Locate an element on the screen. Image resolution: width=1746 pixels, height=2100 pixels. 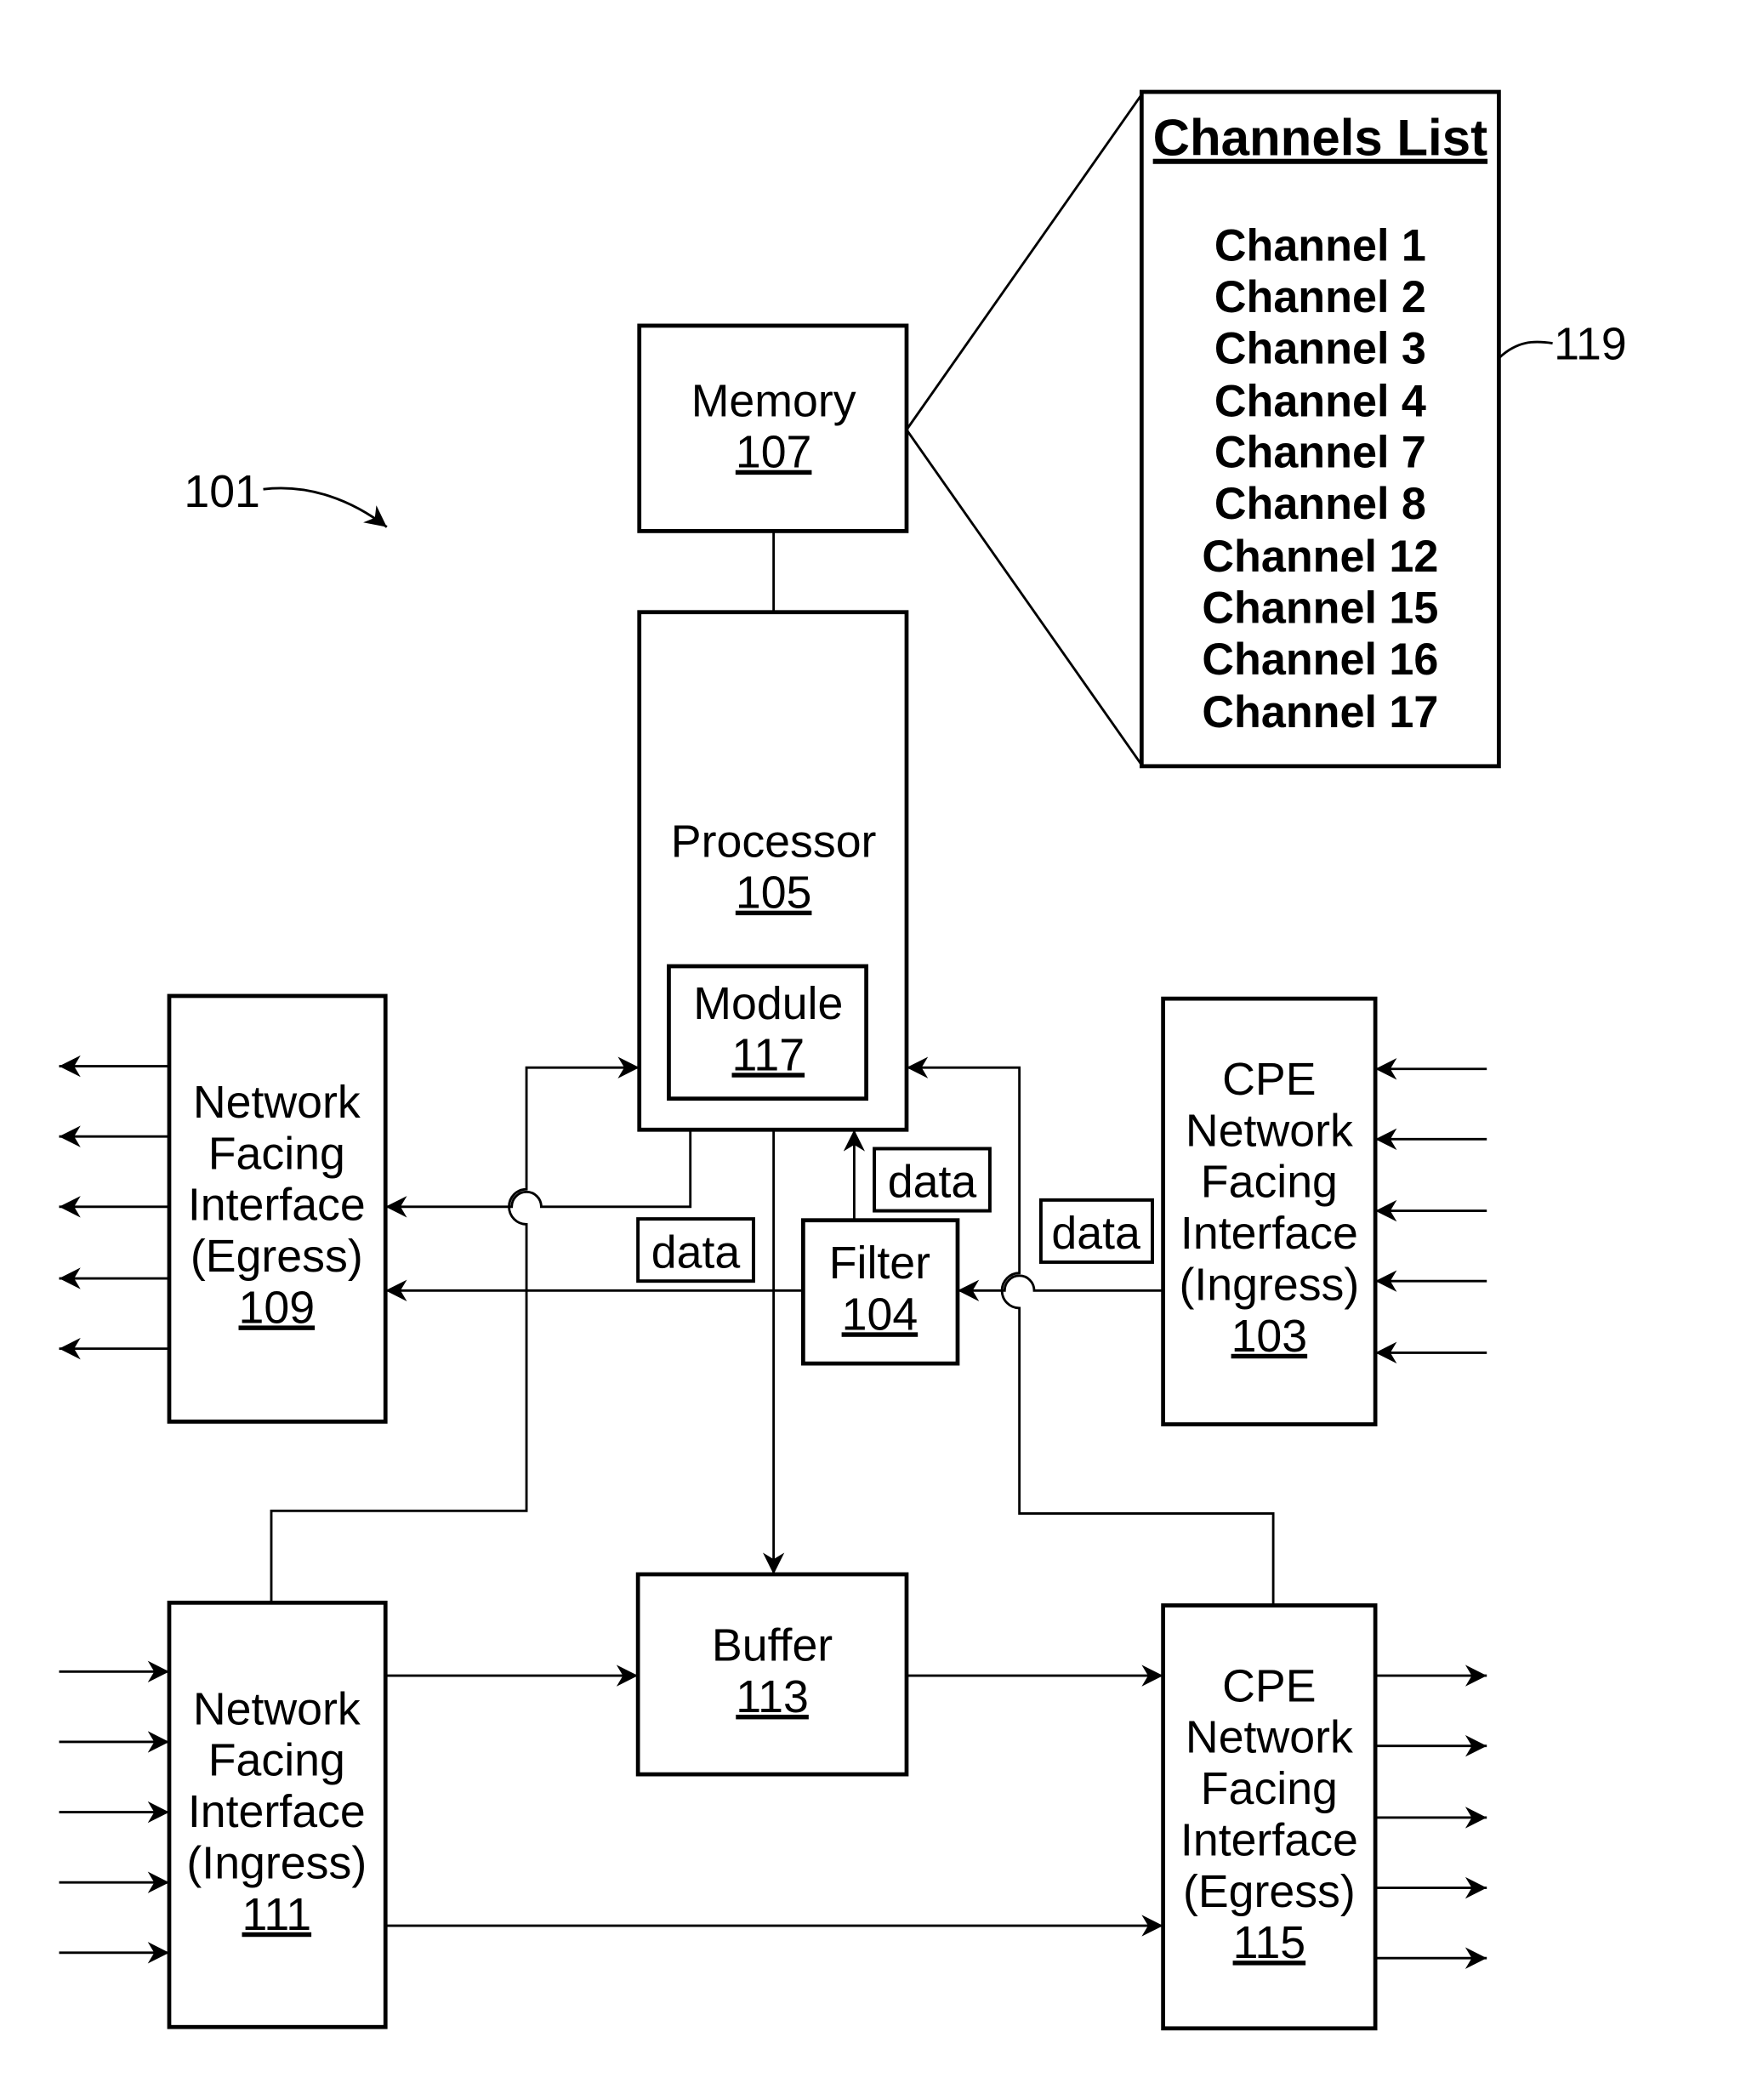
nf-egress-block: Network Facing Interface (Egress) 109 is located at coordinates (277, 1208).